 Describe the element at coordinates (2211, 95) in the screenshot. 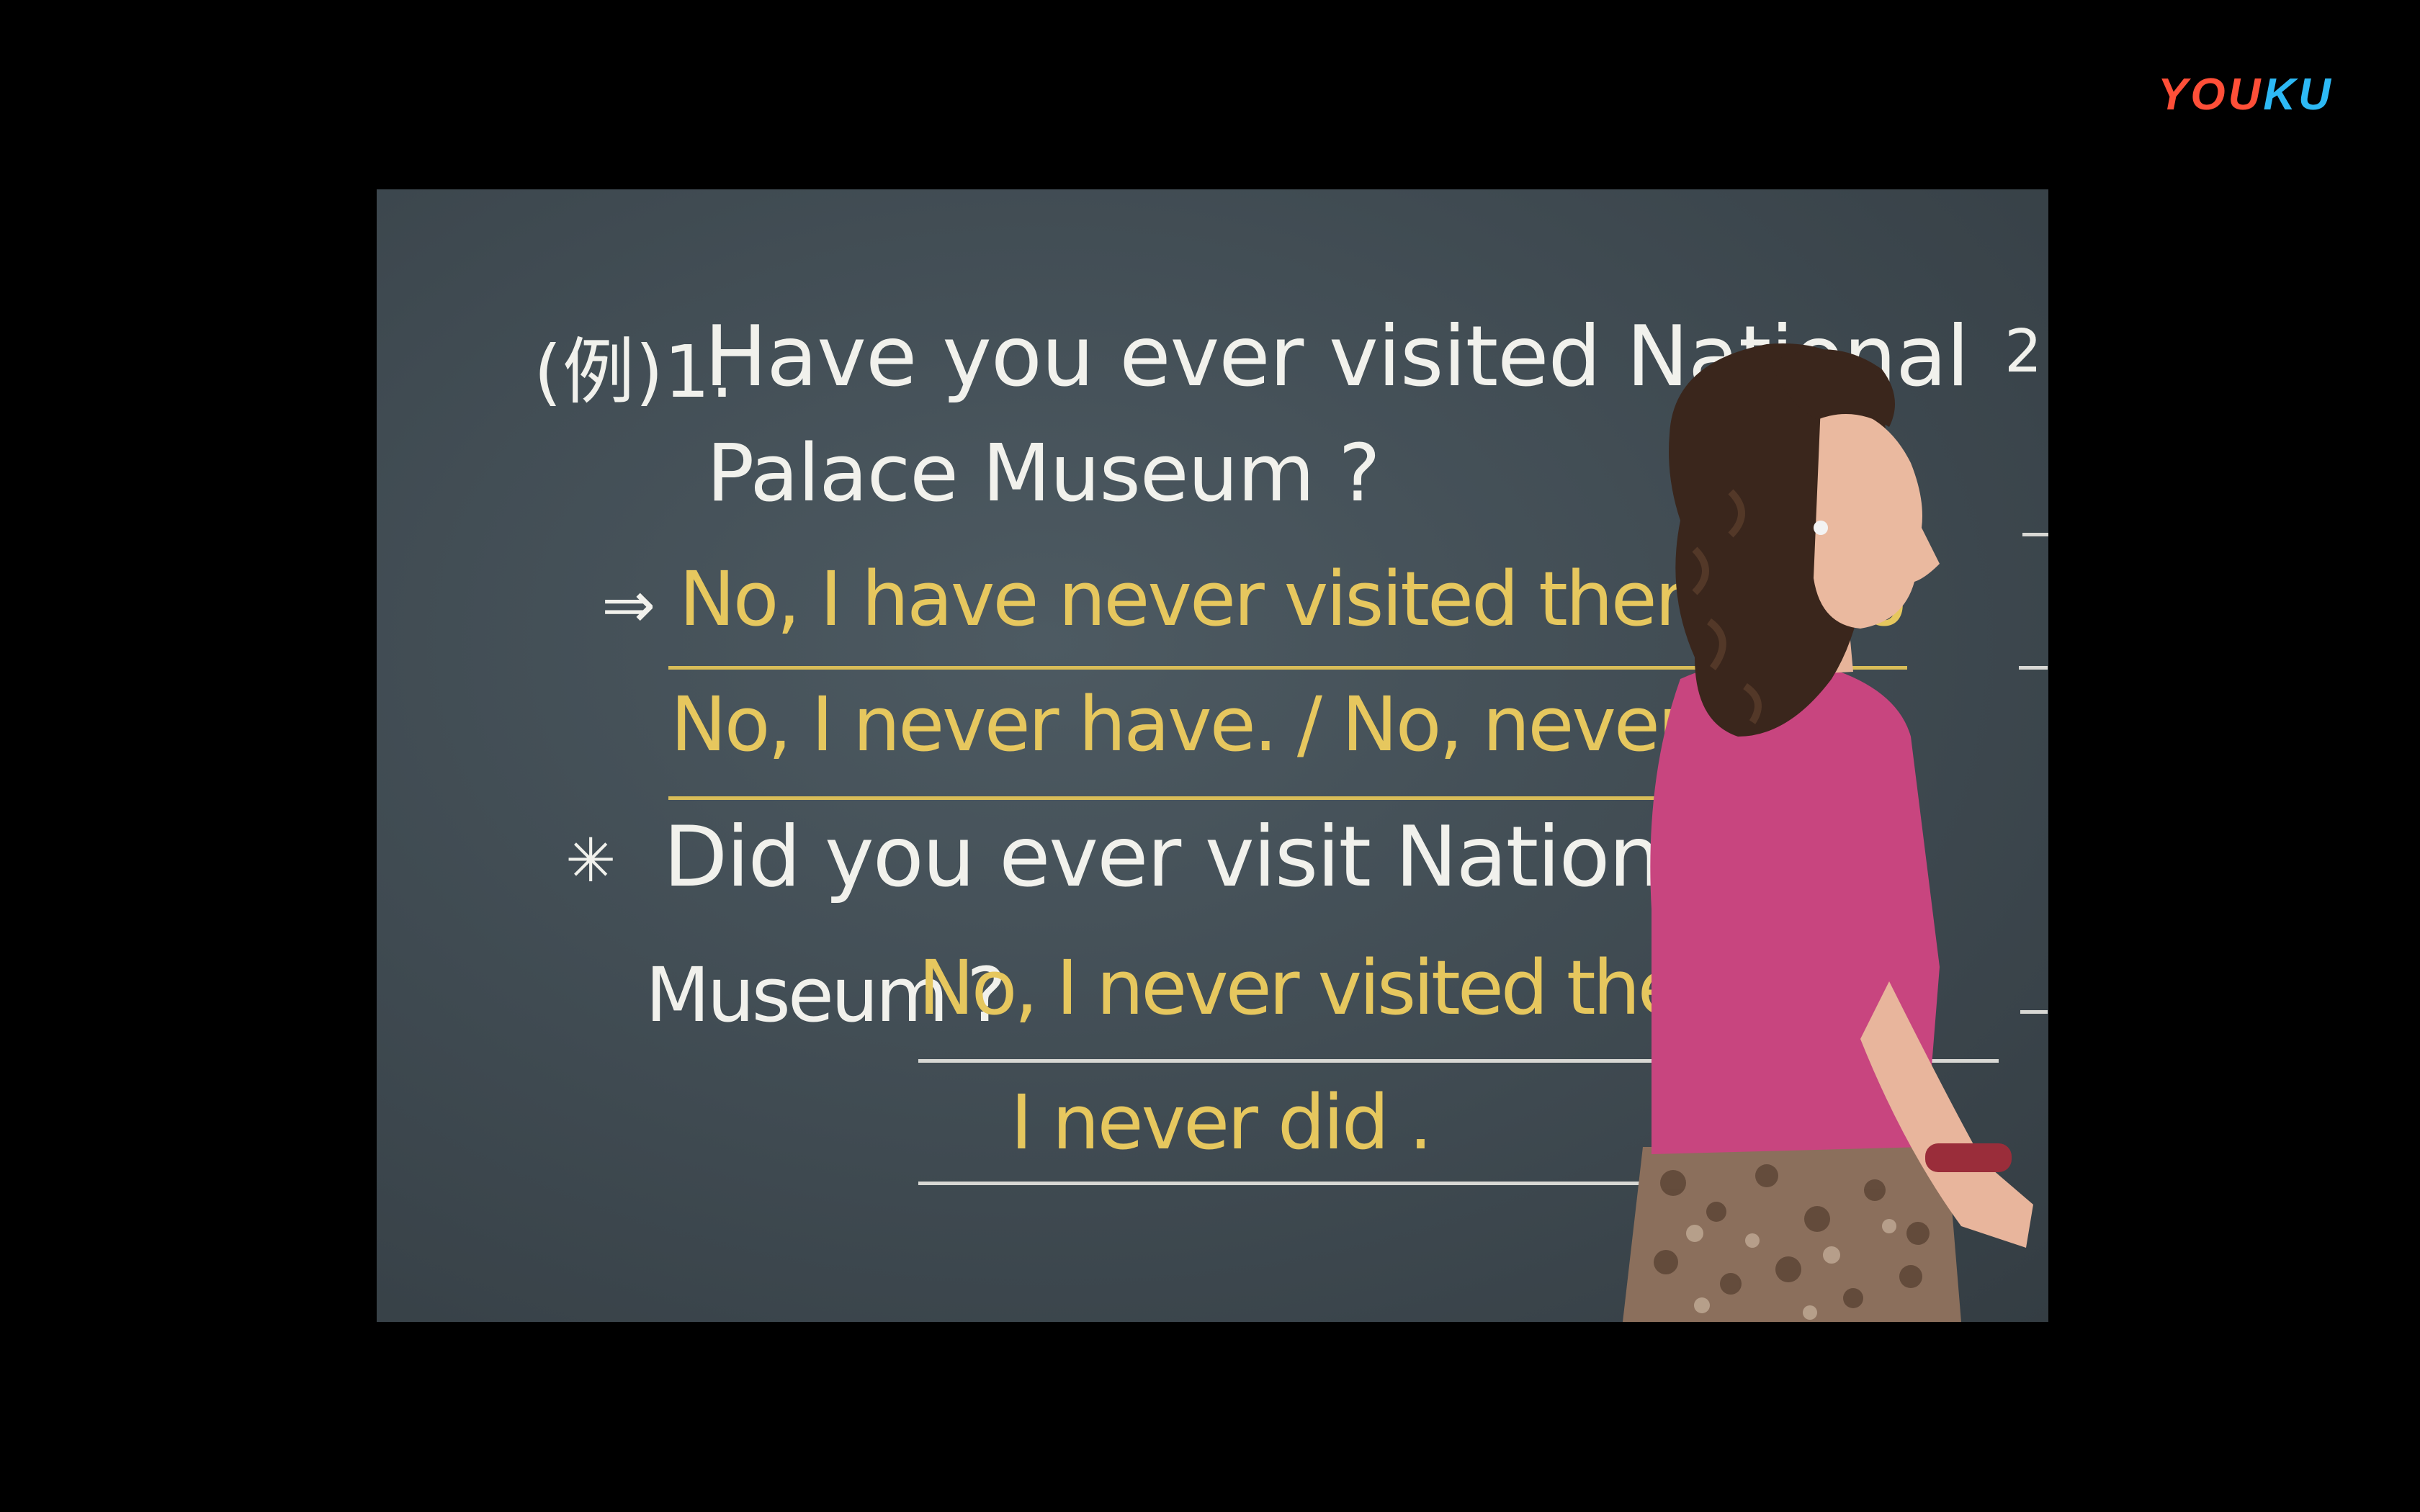

I see `logo-part-you: YOU` at that location.